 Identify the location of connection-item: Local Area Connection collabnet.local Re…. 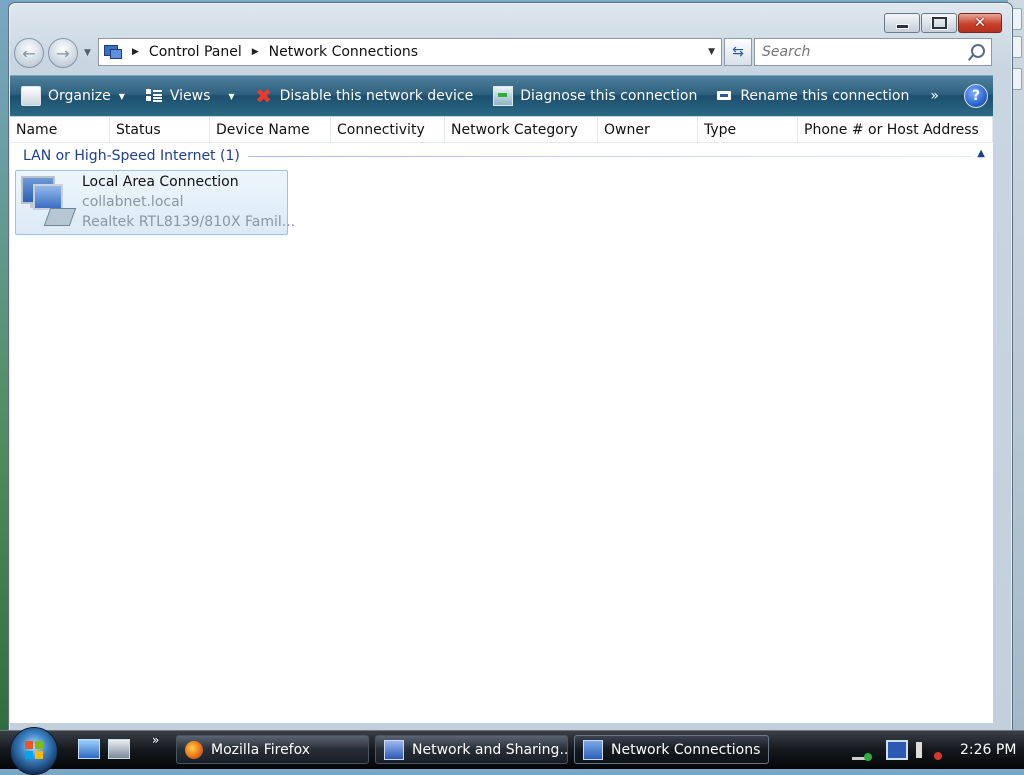
(155, 202).